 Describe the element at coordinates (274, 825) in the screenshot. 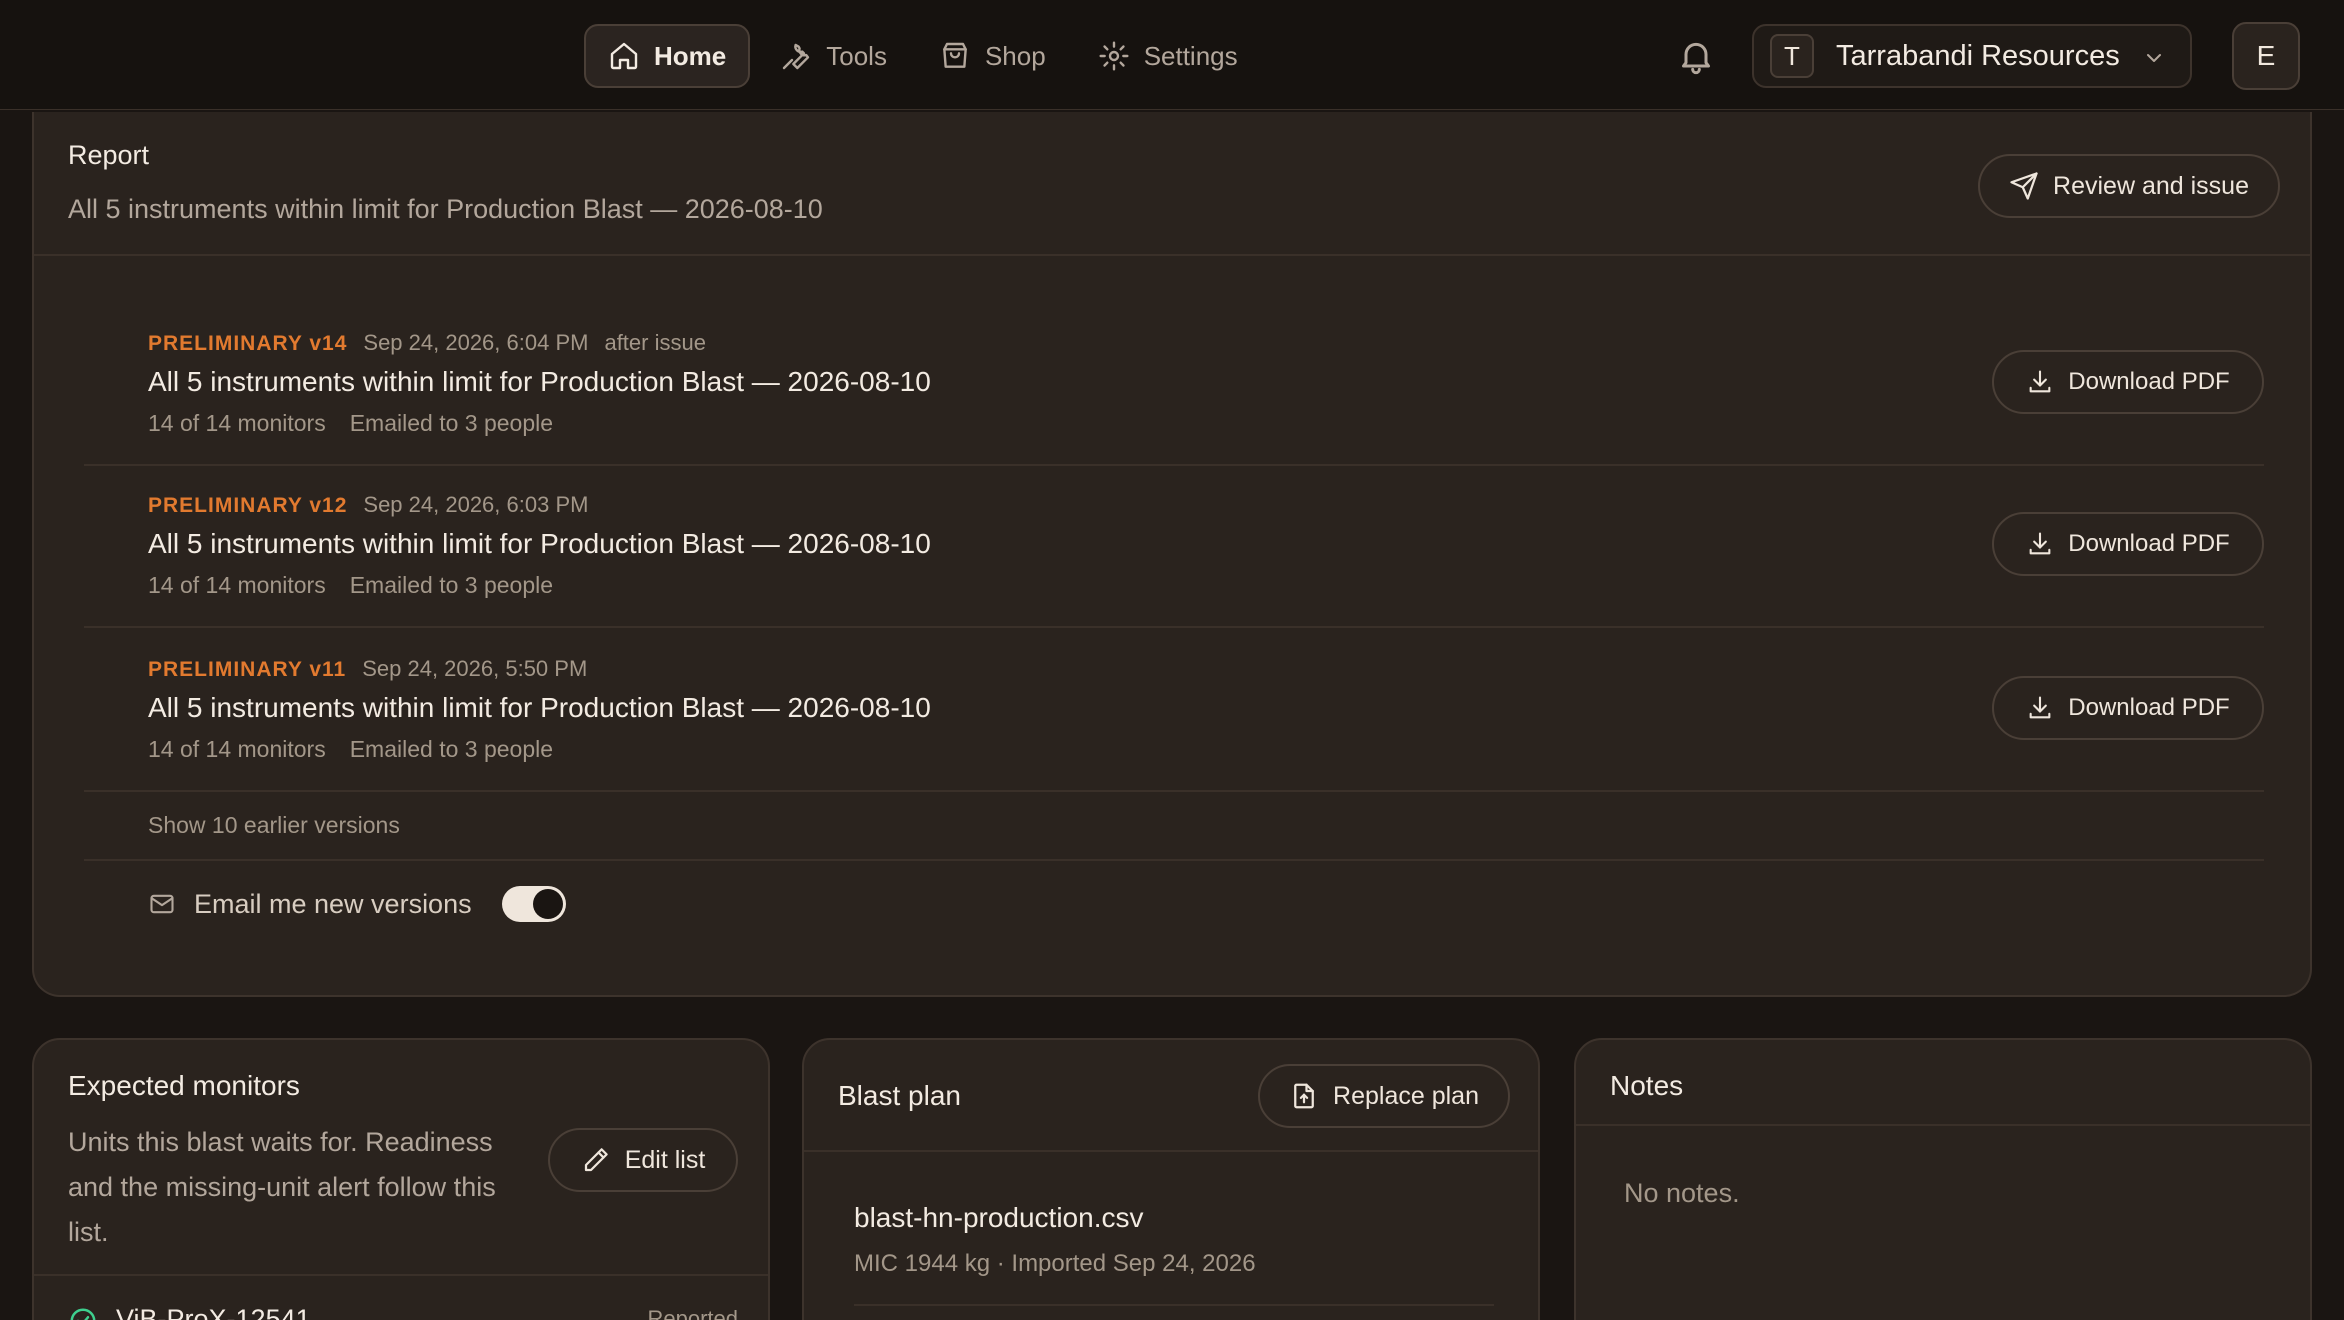

I see `show-earlier-versions-link: Show 10 earlier versions` at that location.